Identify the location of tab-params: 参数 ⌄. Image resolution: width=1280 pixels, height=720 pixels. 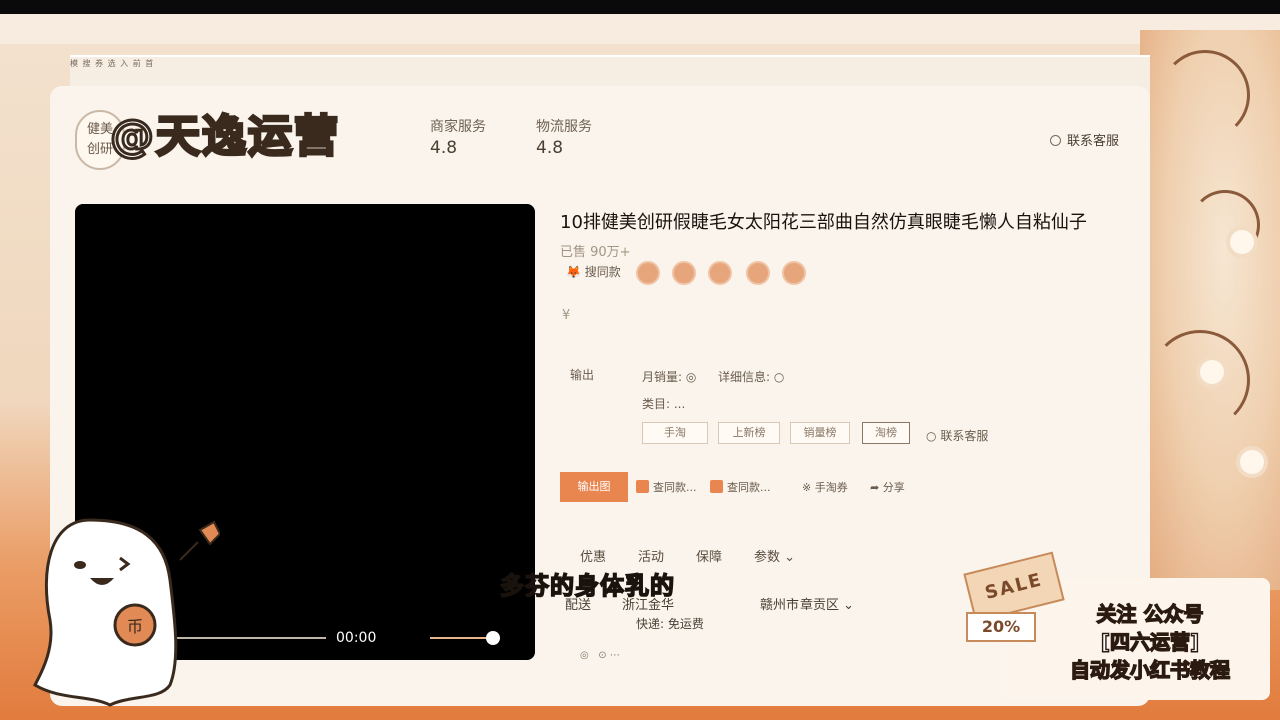
(774, 555).